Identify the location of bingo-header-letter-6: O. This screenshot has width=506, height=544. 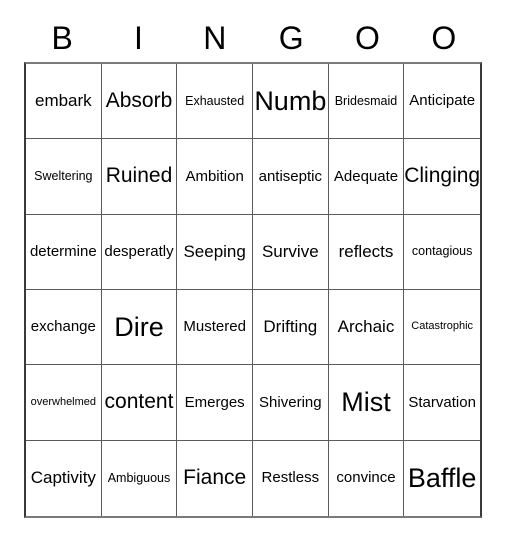
(444, 38).